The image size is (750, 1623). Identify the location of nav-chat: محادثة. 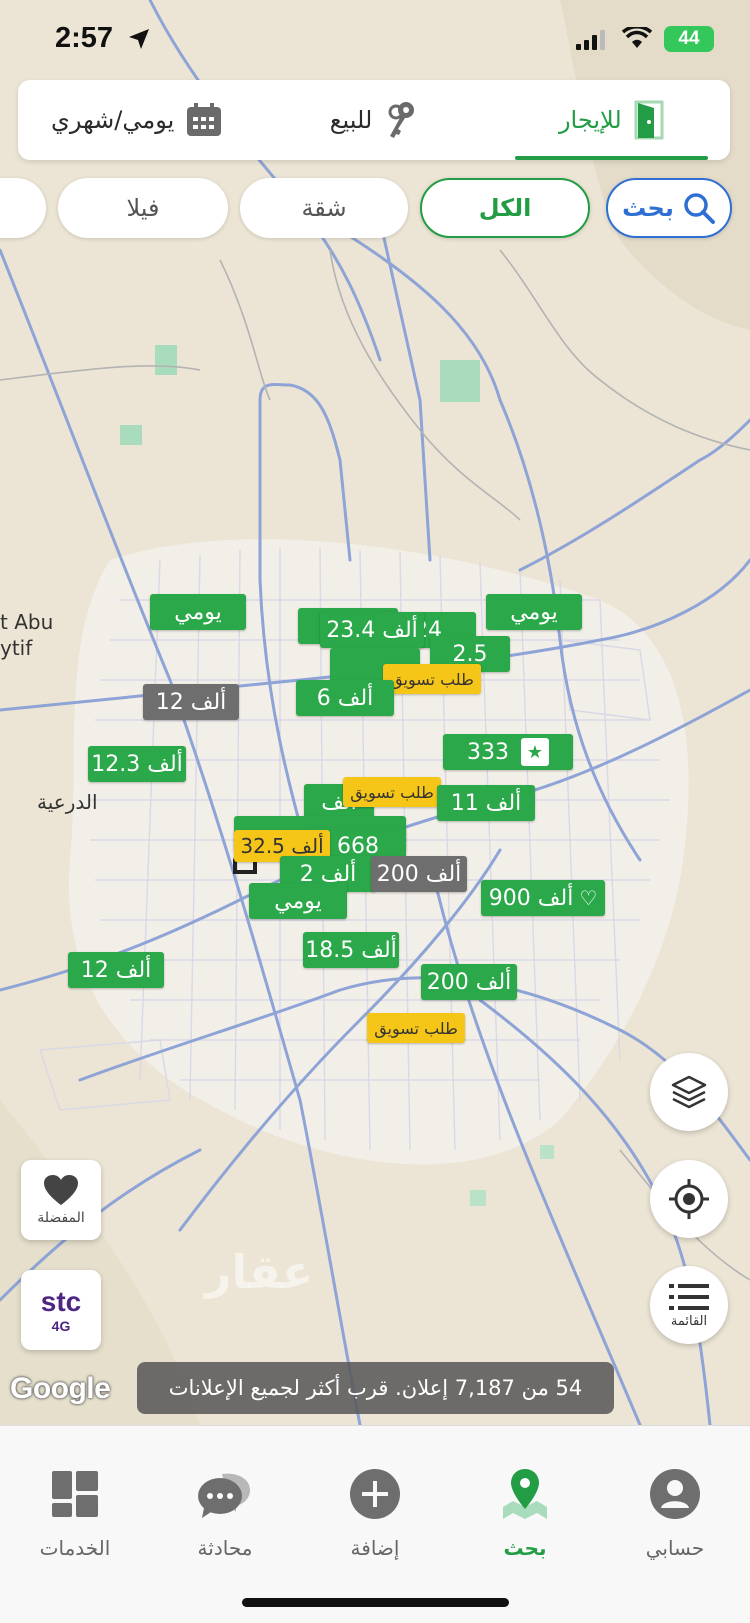
(225, 1524).